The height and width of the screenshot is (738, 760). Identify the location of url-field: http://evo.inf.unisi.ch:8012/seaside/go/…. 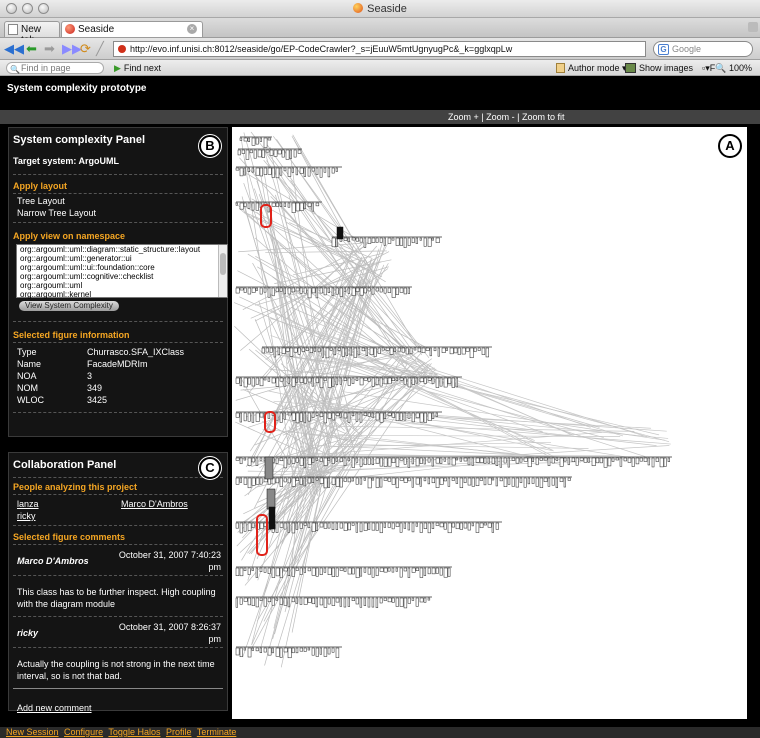
(379, 49).